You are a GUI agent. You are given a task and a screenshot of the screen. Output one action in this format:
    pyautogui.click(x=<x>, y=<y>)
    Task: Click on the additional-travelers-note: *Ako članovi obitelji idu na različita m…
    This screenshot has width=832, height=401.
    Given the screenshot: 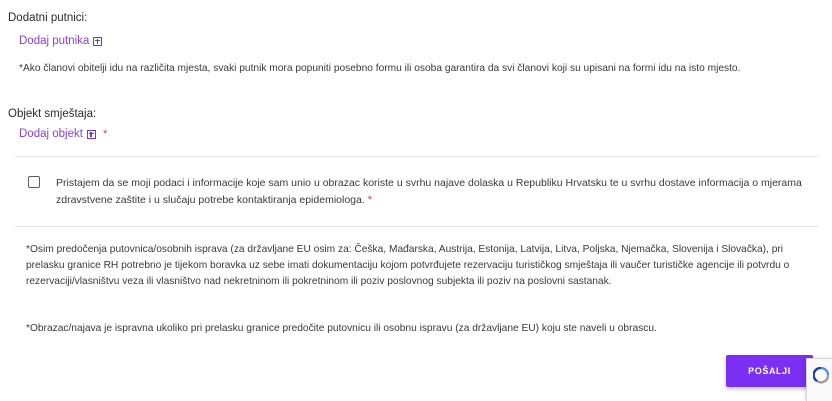 What is the action you would take?
    pyautogui.click(x=380, y=68)
    